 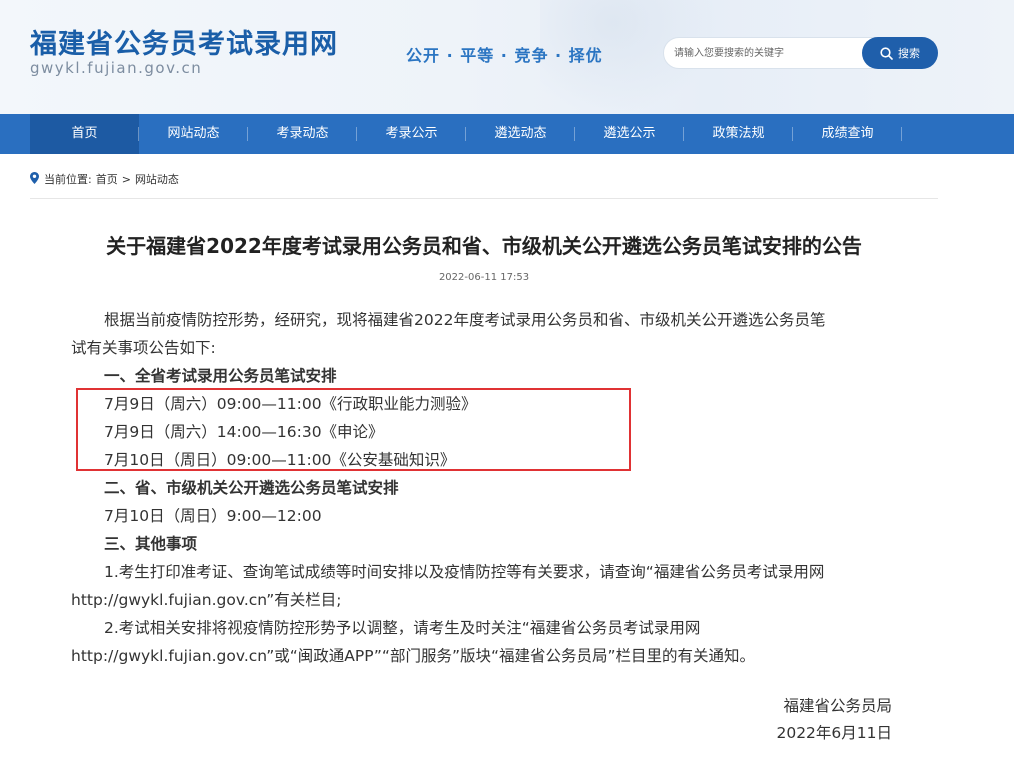 I want to click on highlight-box, so click(x=353, y=429).